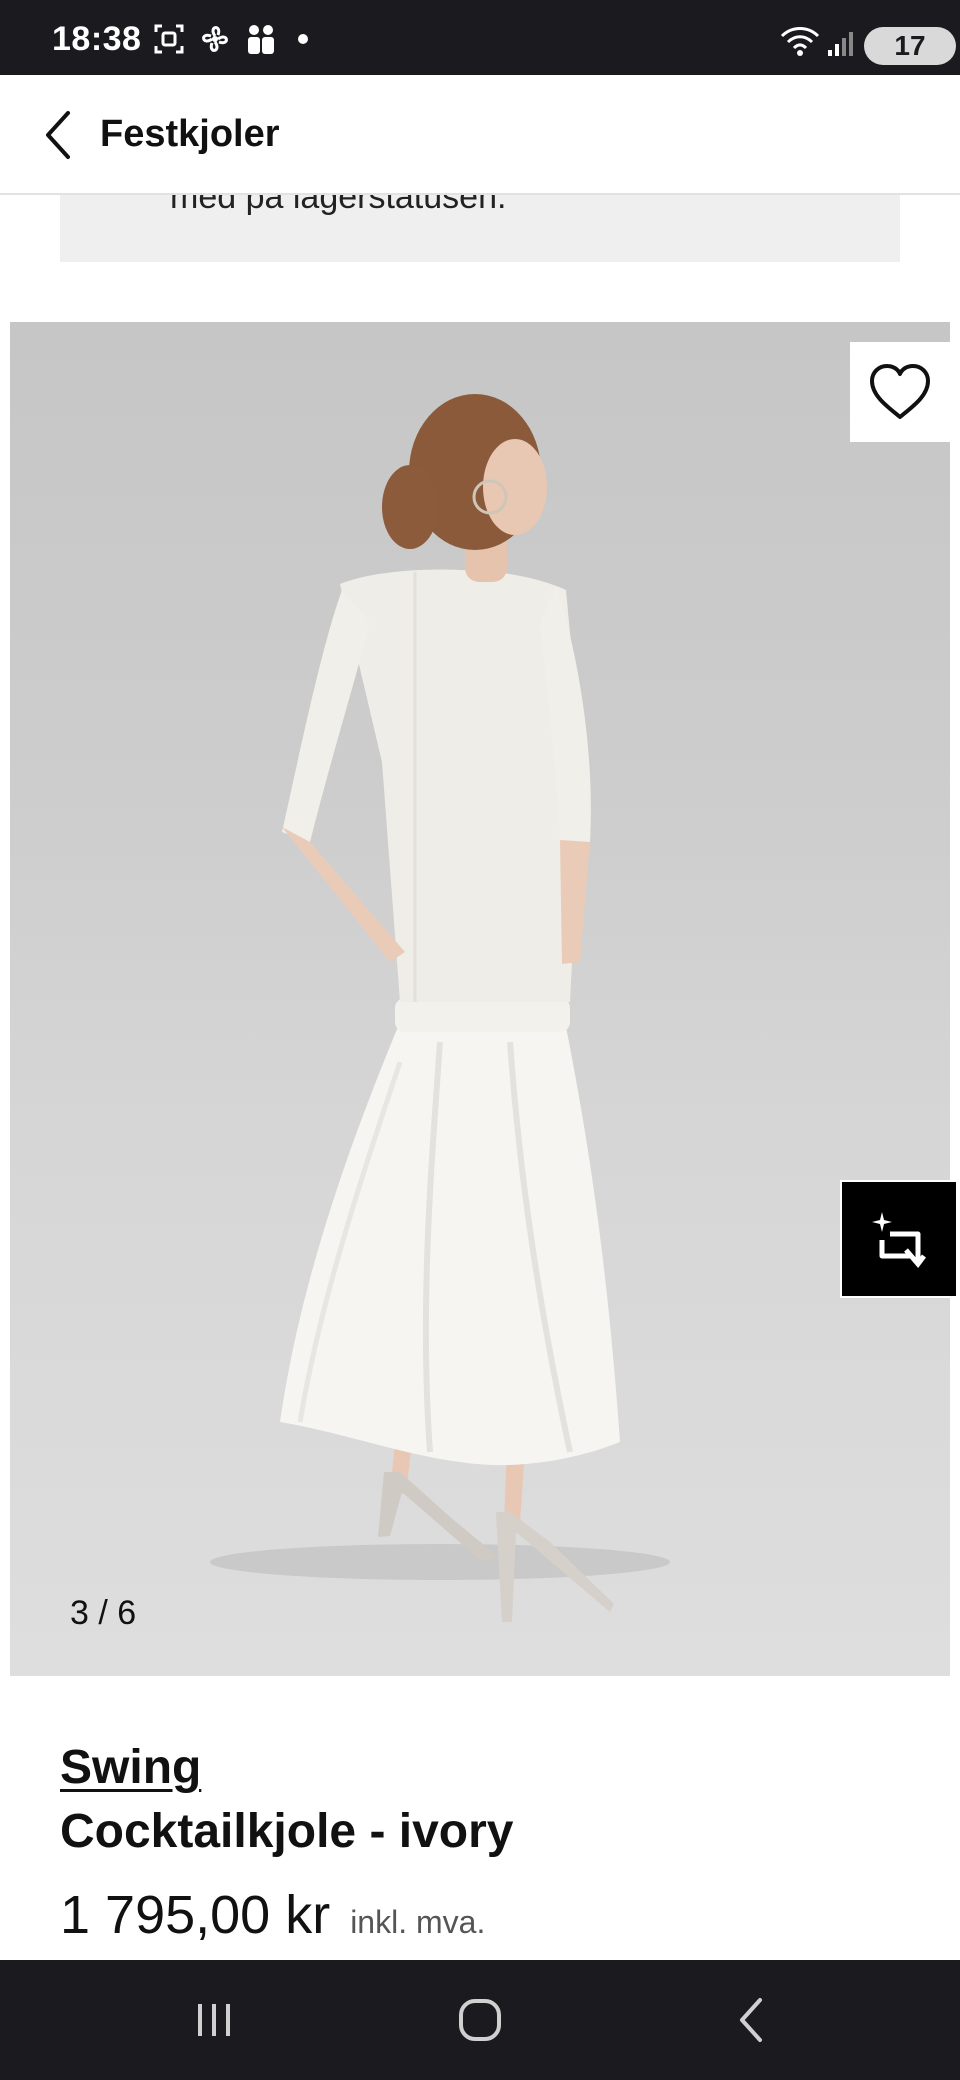 The height and width of the screenshot is (2080, 960). I want to click on ai-assistant-button, so click(899, 1239).